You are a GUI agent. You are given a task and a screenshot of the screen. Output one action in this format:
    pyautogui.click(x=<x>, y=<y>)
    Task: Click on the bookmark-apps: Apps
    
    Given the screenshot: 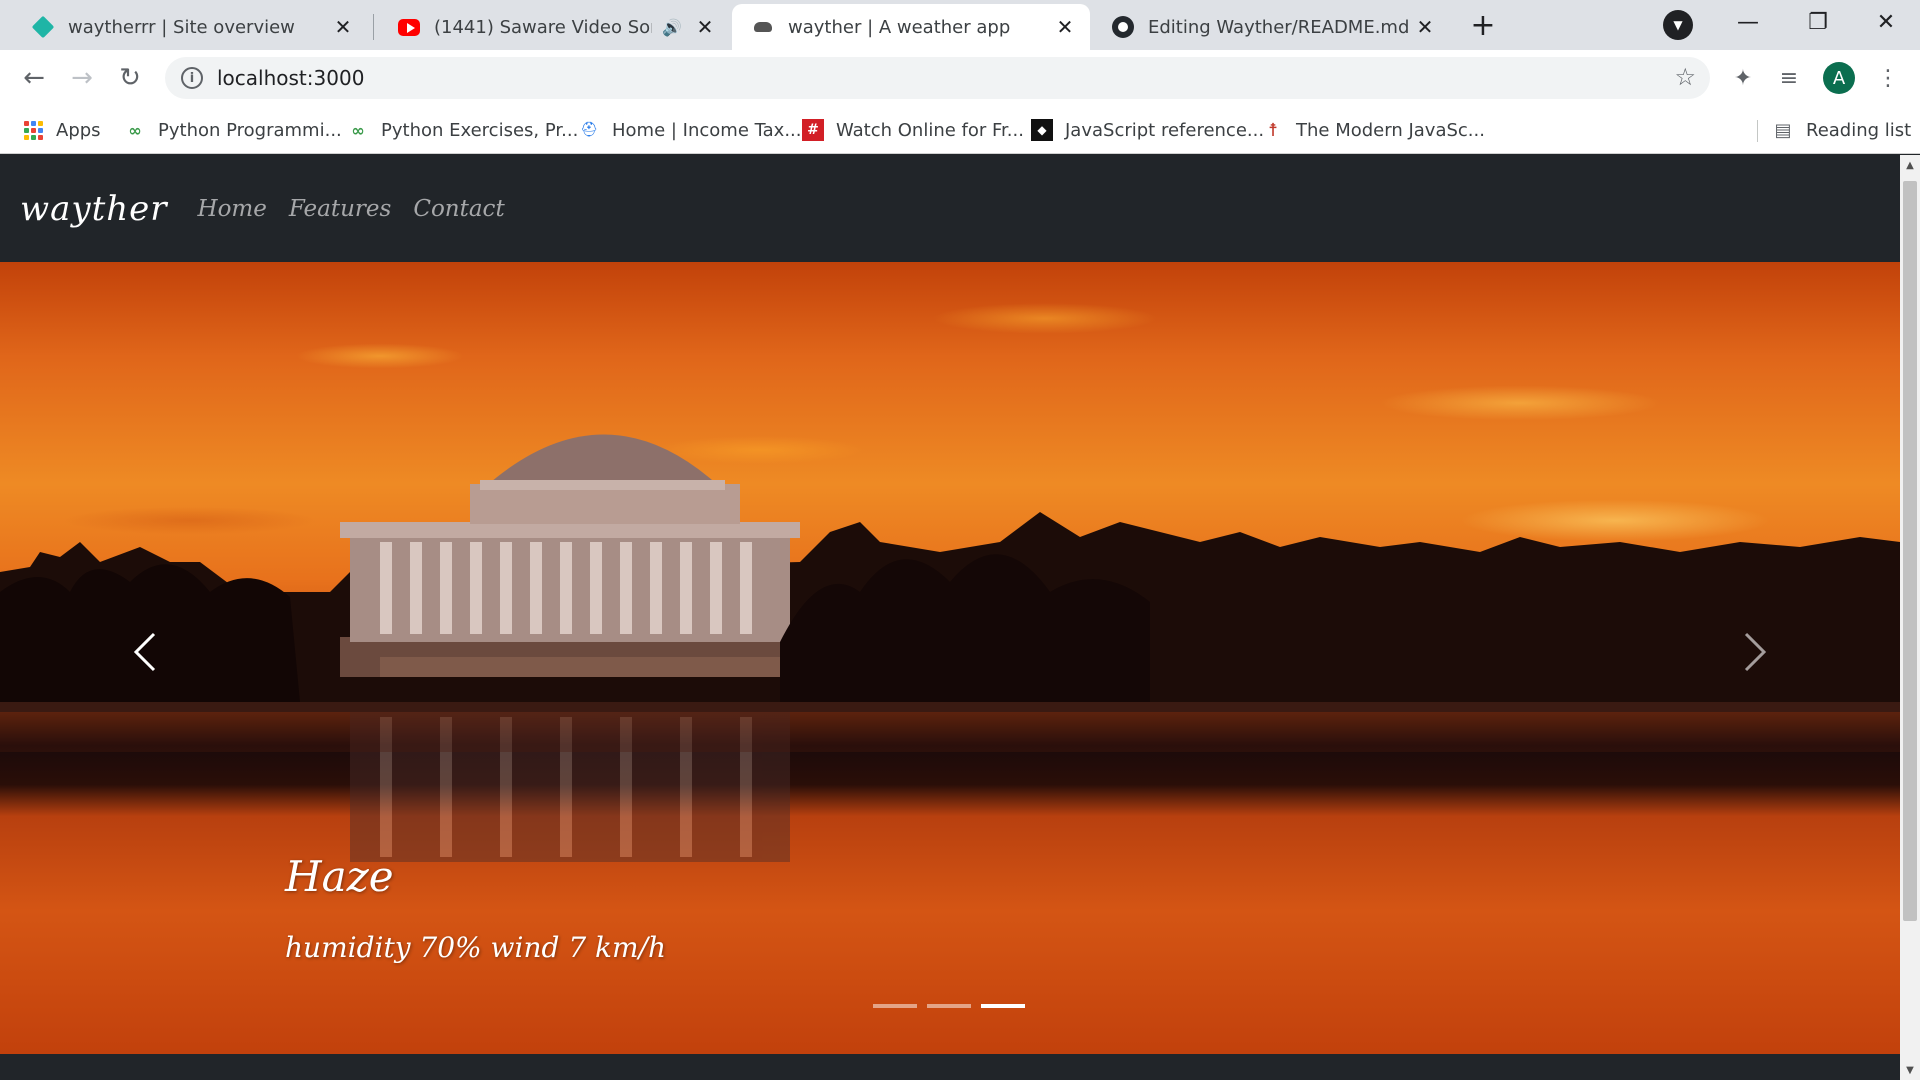 What is the action you would take?
    pyautogui.click(x=61, y=130)
    